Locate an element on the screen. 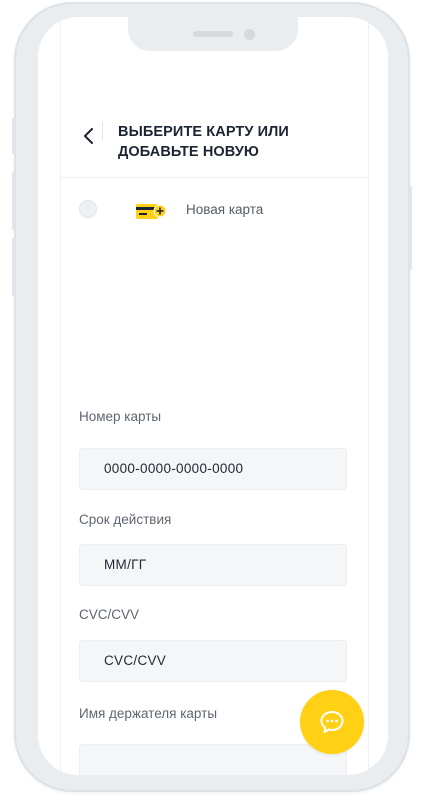 The width and height of the screenshot is (428, 800). back-button is located at coordinates (89, 136).